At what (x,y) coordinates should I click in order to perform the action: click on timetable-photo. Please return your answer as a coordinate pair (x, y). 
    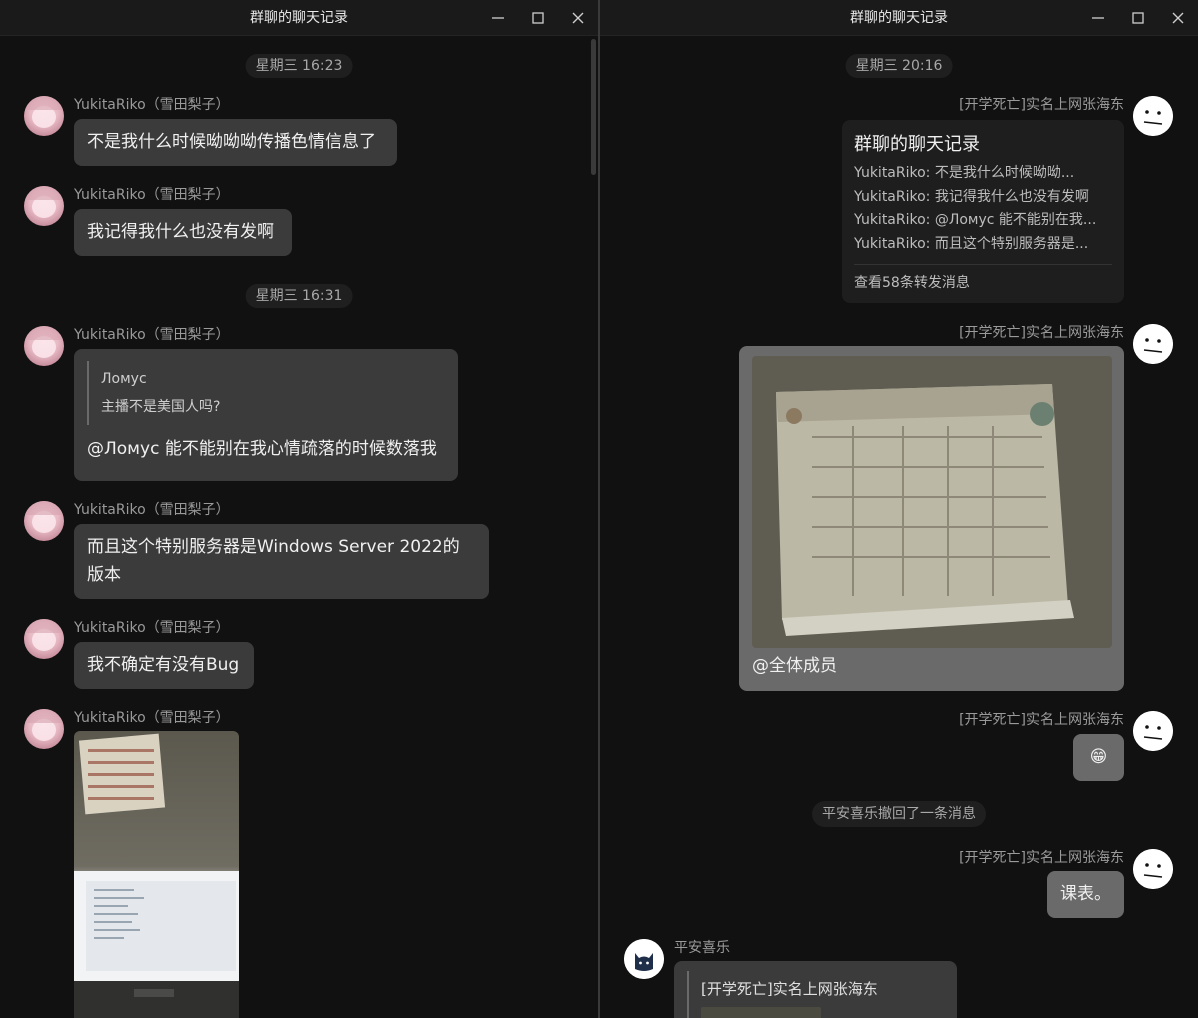
    Looking at the image, I should click on (932, 502).